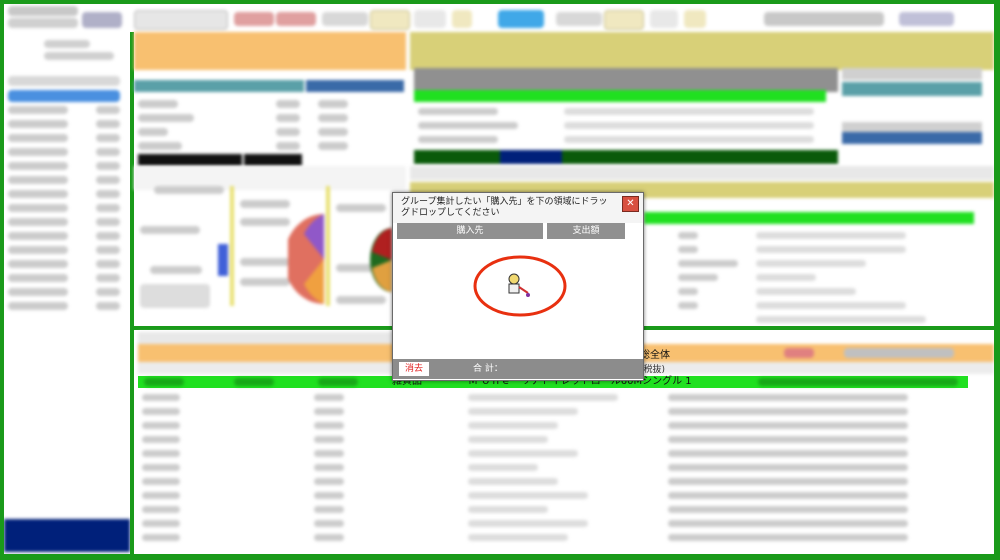 The width and height of the screenshot is (1000, 560). I want to click on total-label: 合 計：, so click(488, 369).